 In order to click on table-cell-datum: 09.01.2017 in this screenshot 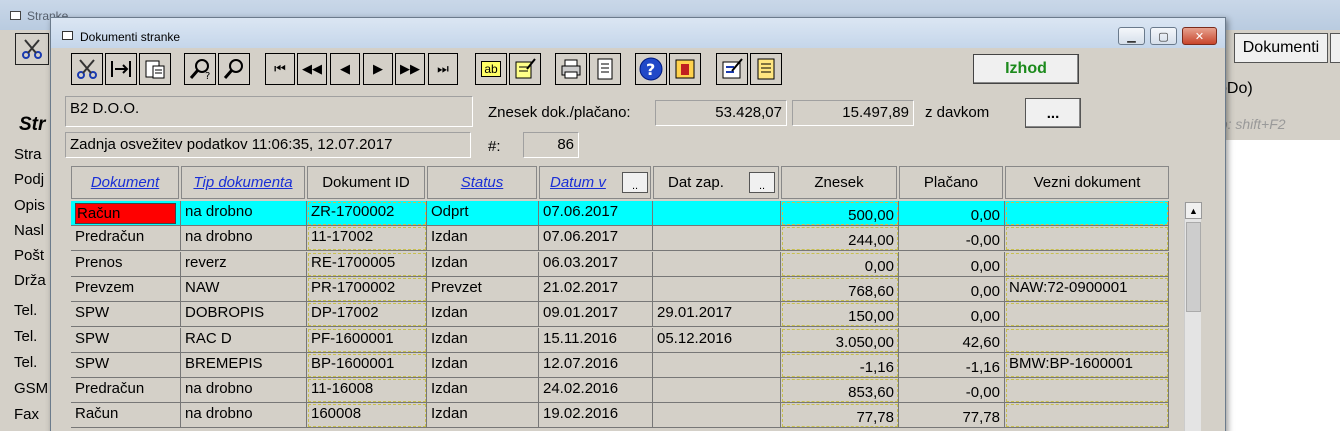, I will do `click(596, 315)`.